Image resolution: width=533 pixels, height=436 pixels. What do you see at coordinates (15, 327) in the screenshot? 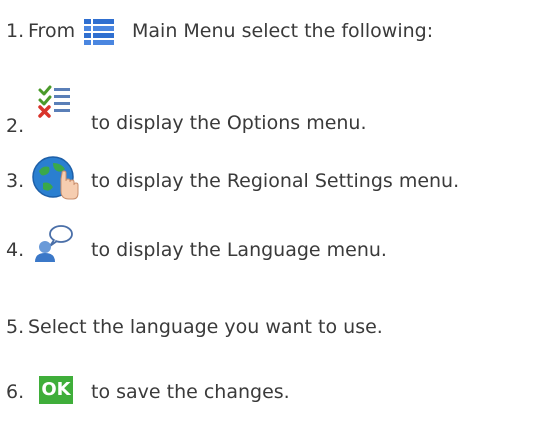
I see `step-5-number: 5.` at bounding box center [15, 327].